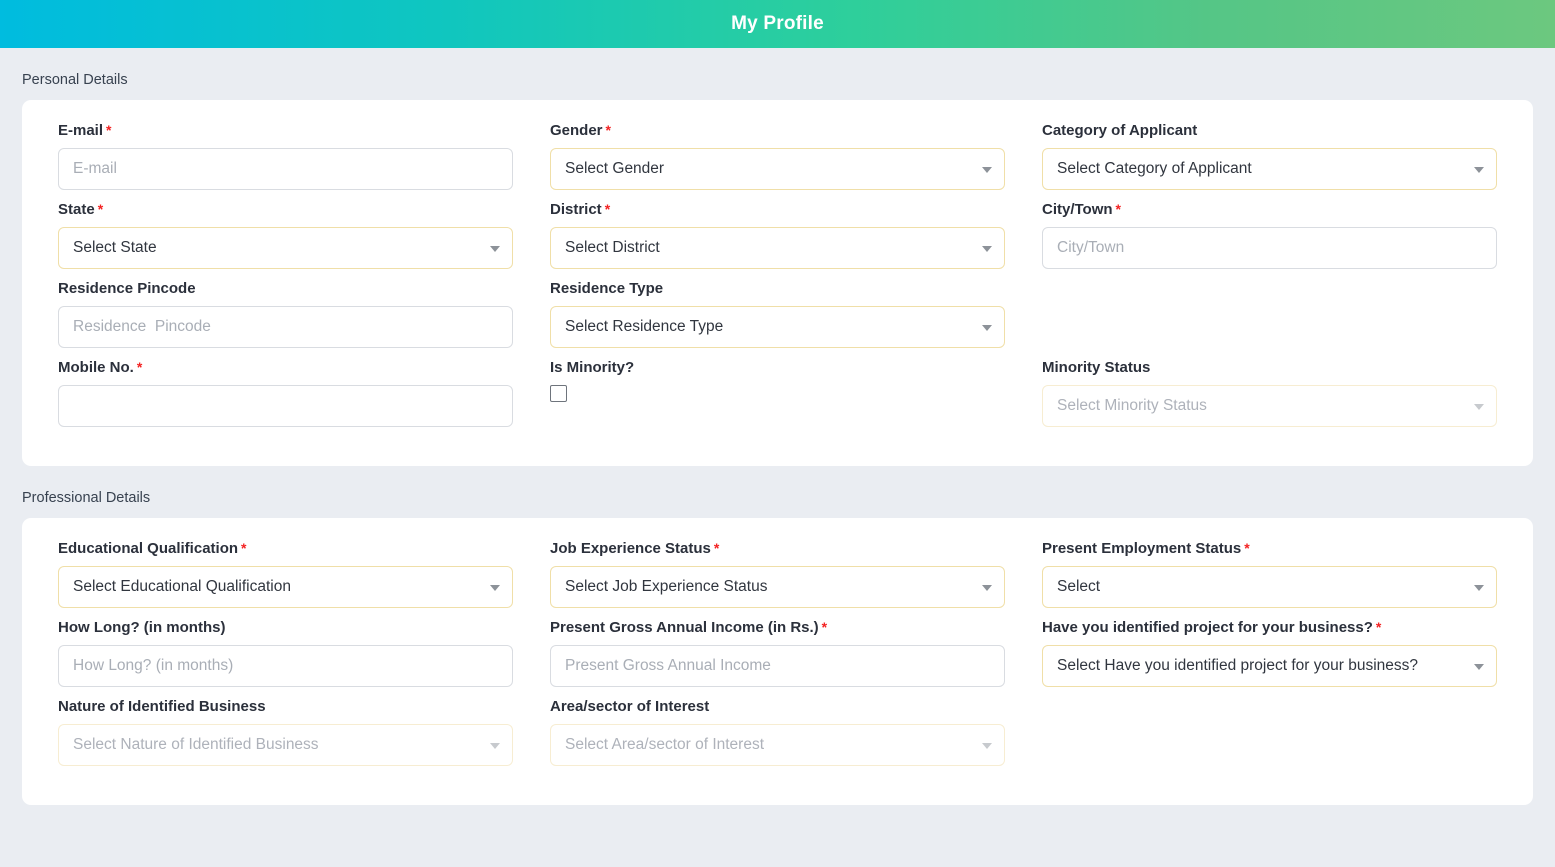 This screenshot has width=1555, height=867. What do you see at coordinates (75, 80) in the screenshot?
I see `section-label: Personal Details` at bounding box center [75, 80].